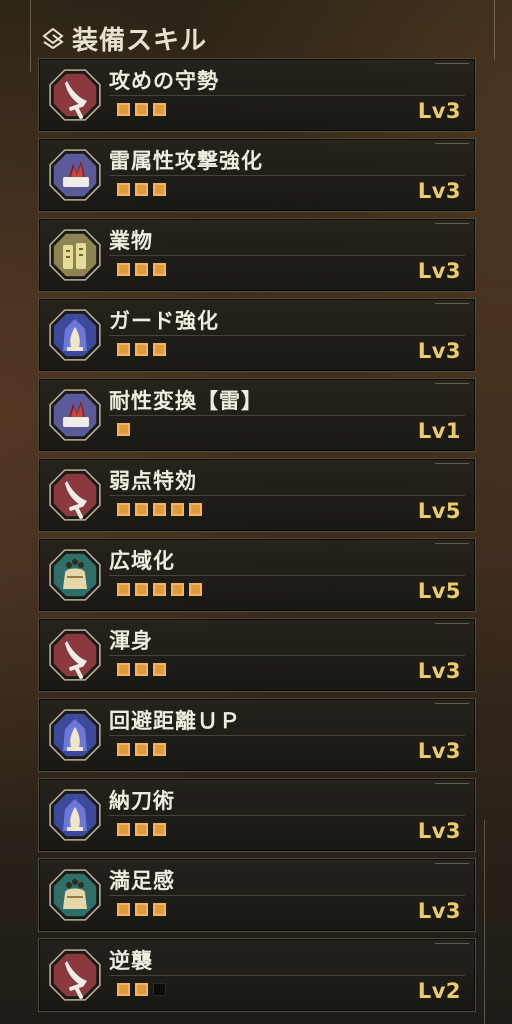 This screenshot has height=1024, width=512. I want to click on skill-name: 広域化, so click(142, 561).